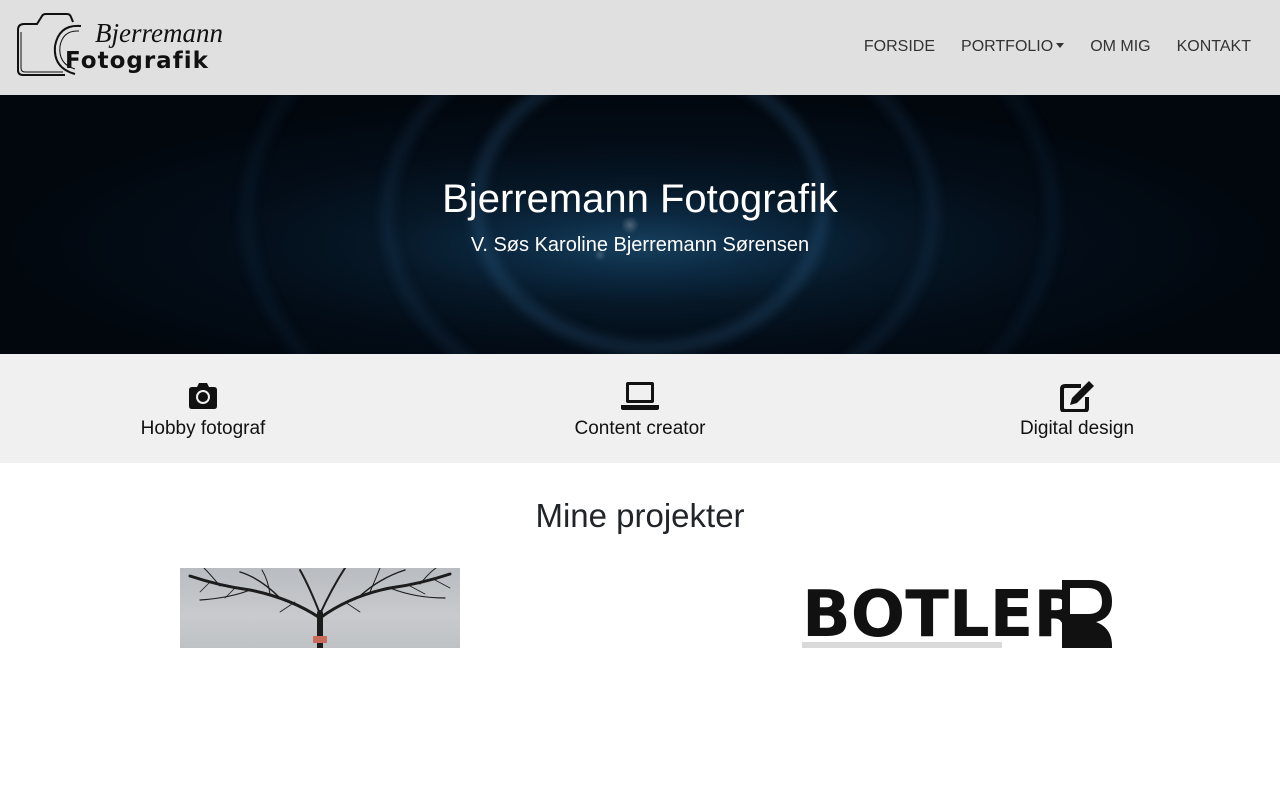 Image resolution: width=1280 pixels, height=800 pixels. I want to click on feature-label: Hobby fotograf, so click(203, 428).